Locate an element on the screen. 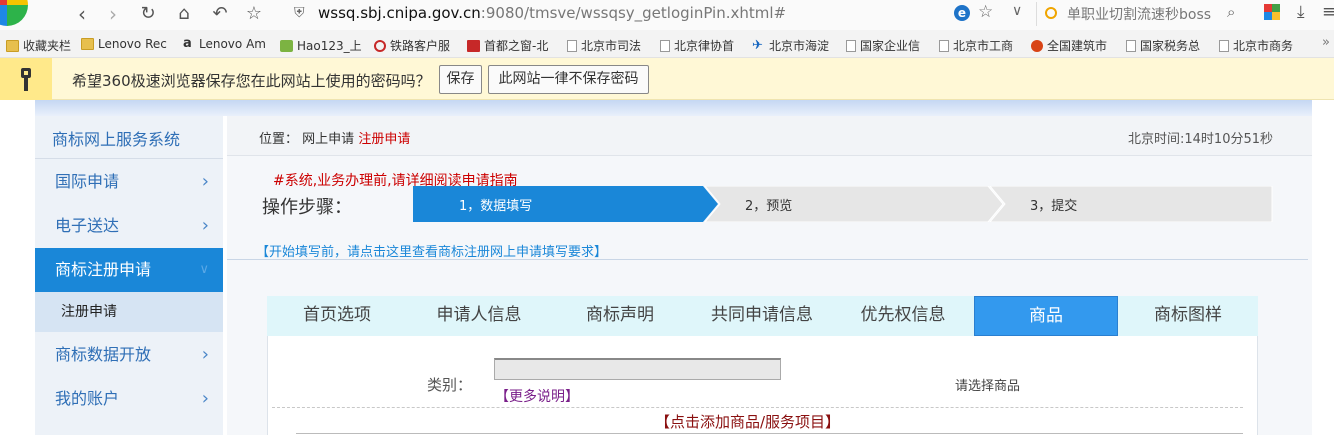 This screenshot has width=1334, height=435. category-input is located at coordinates (637, 369).